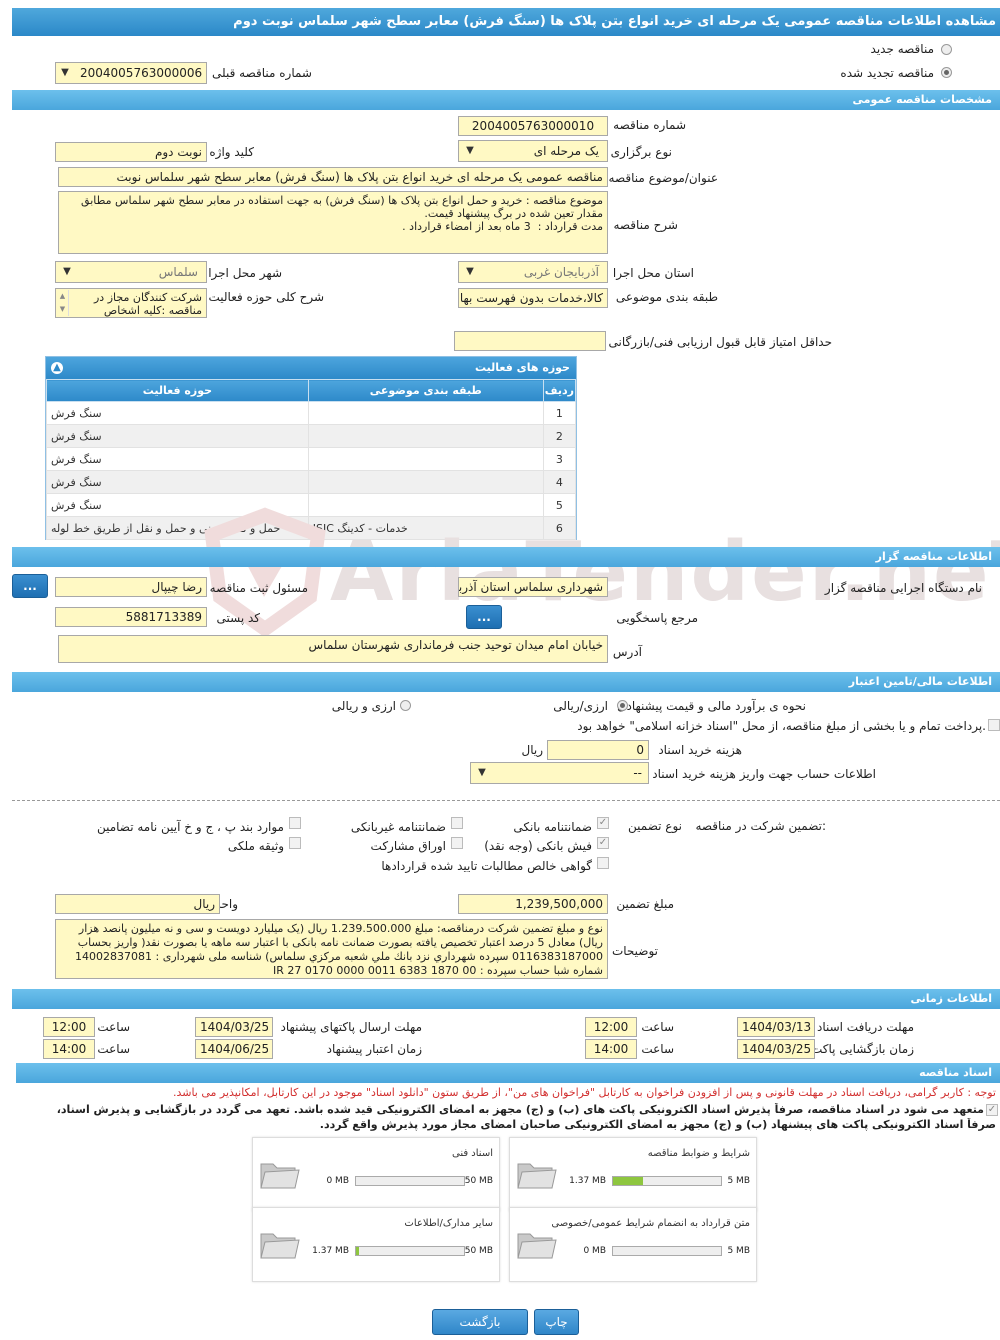 The width and height of the screenshot is (1000, 1340). I want to click on property-checkbox, so click(295, 843).